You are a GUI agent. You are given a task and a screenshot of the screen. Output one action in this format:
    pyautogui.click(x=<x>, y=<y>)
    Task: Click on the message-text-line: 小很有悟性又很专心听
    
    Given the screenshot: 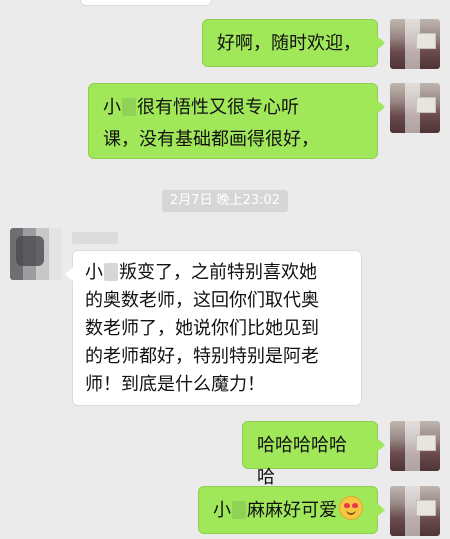 What is the action you would take?
    pyautogui.click(x=201, y=107)
    